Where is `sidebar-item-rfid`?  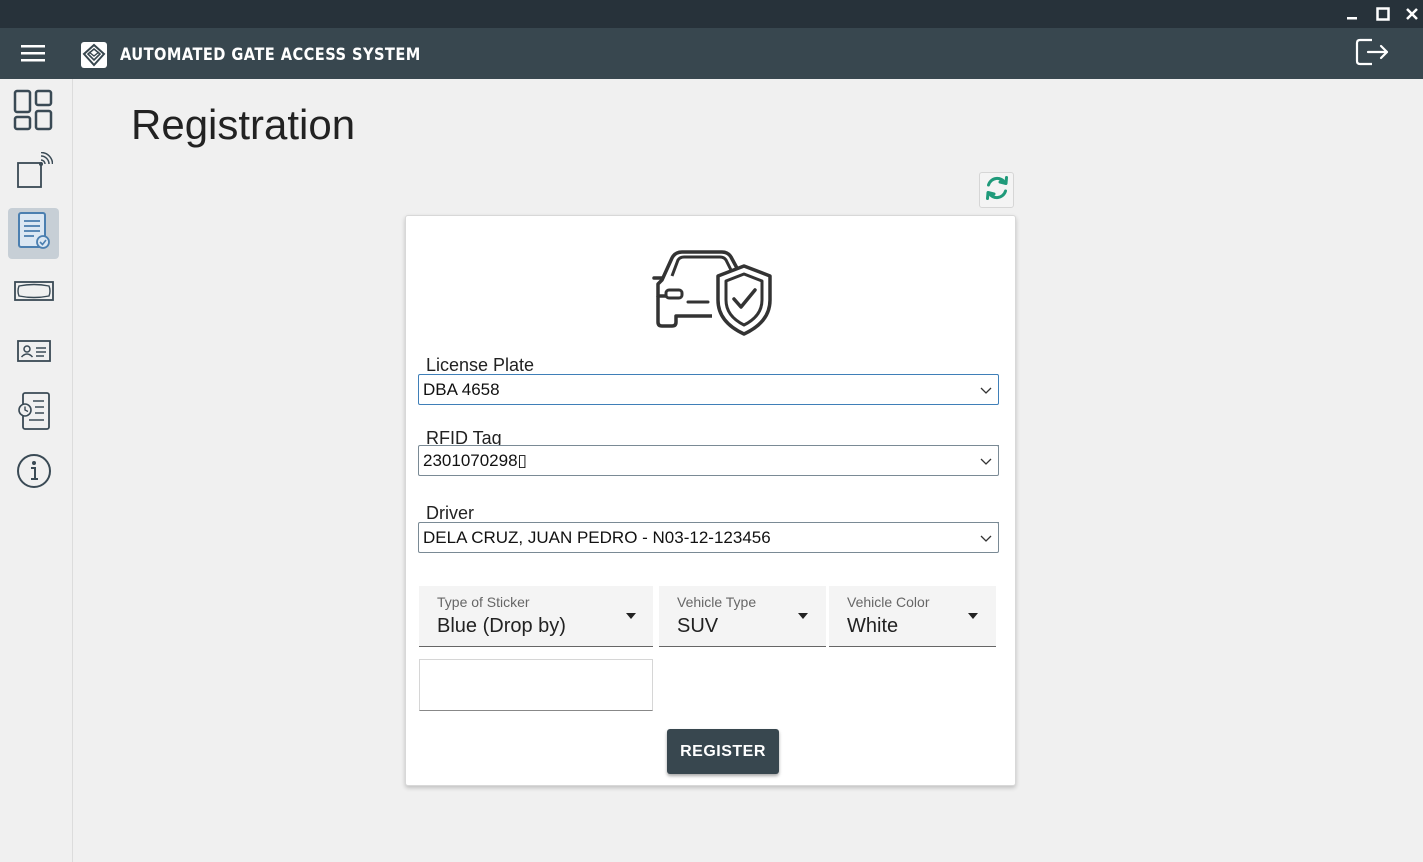 sidebar-item-rfid is located at coordinates (33, 173).